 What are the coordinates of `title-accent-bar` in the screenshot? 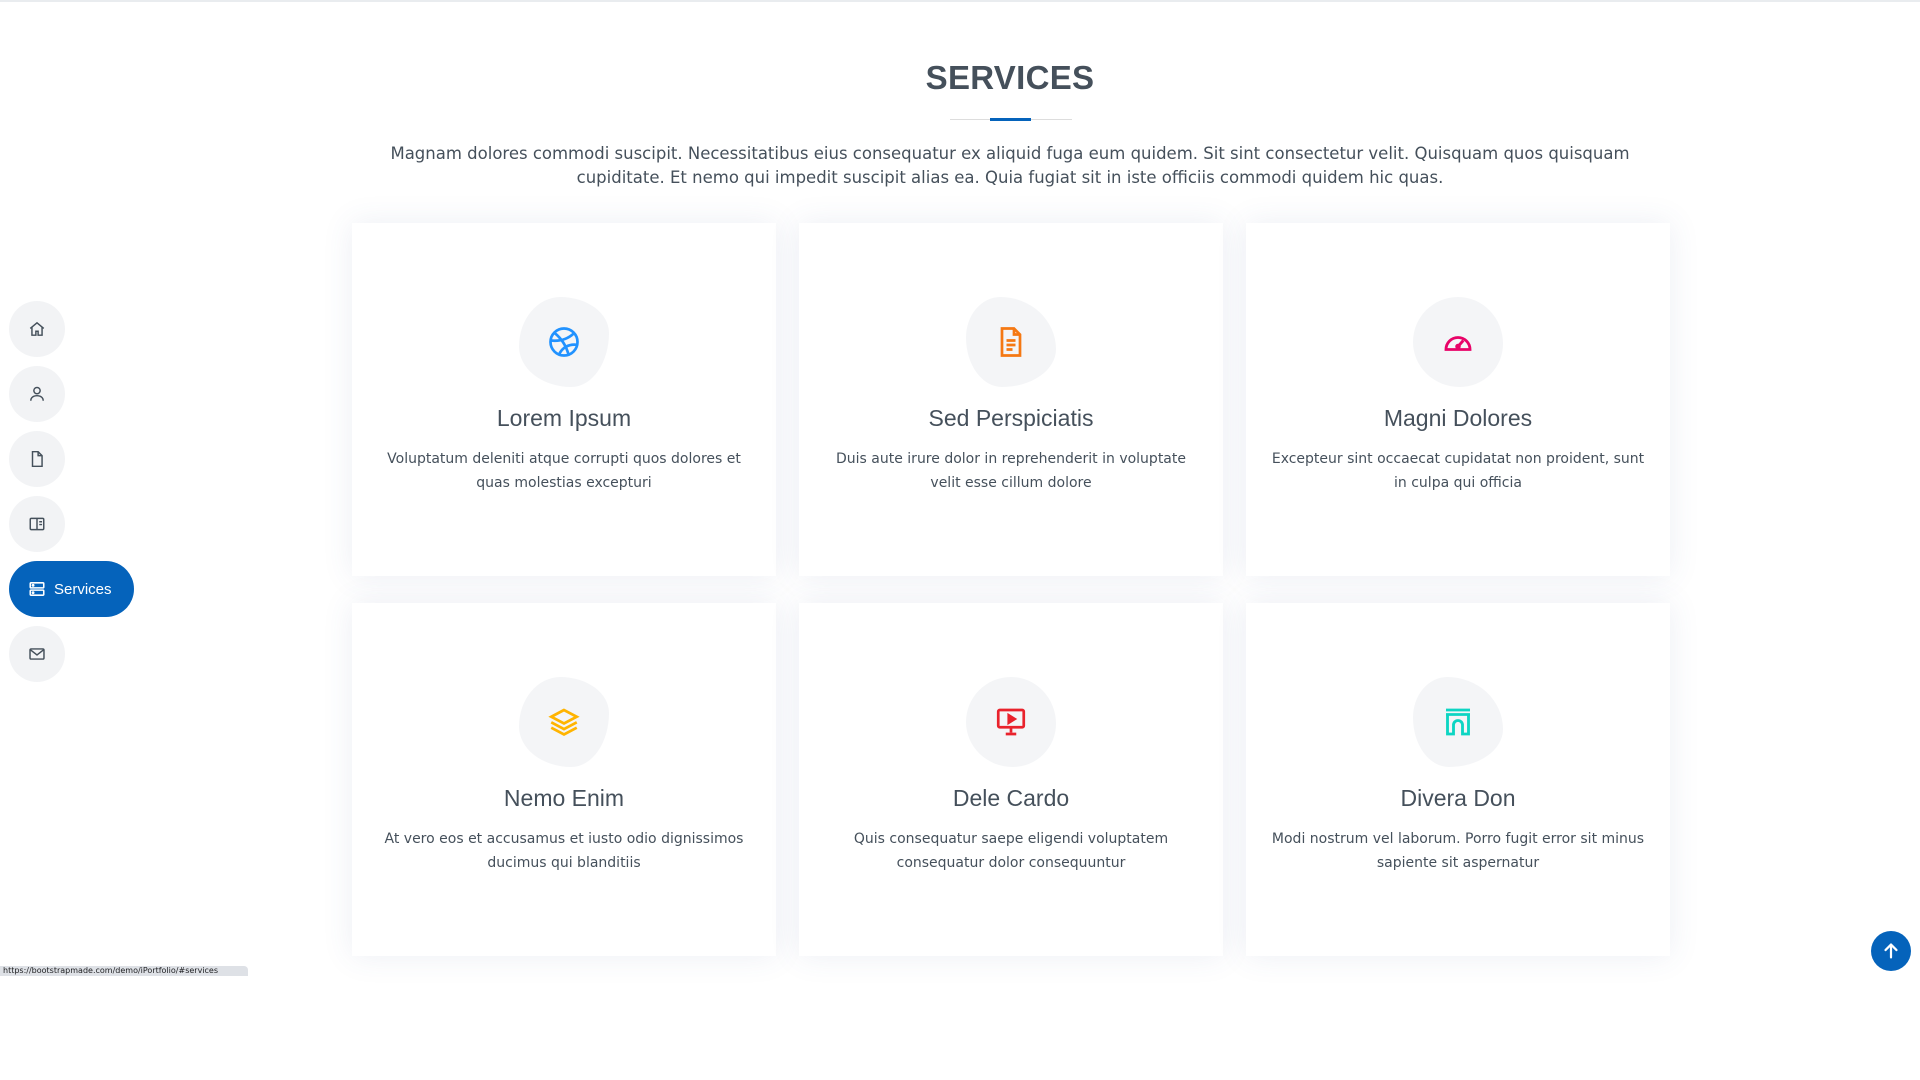 It's located at (1010, 119).